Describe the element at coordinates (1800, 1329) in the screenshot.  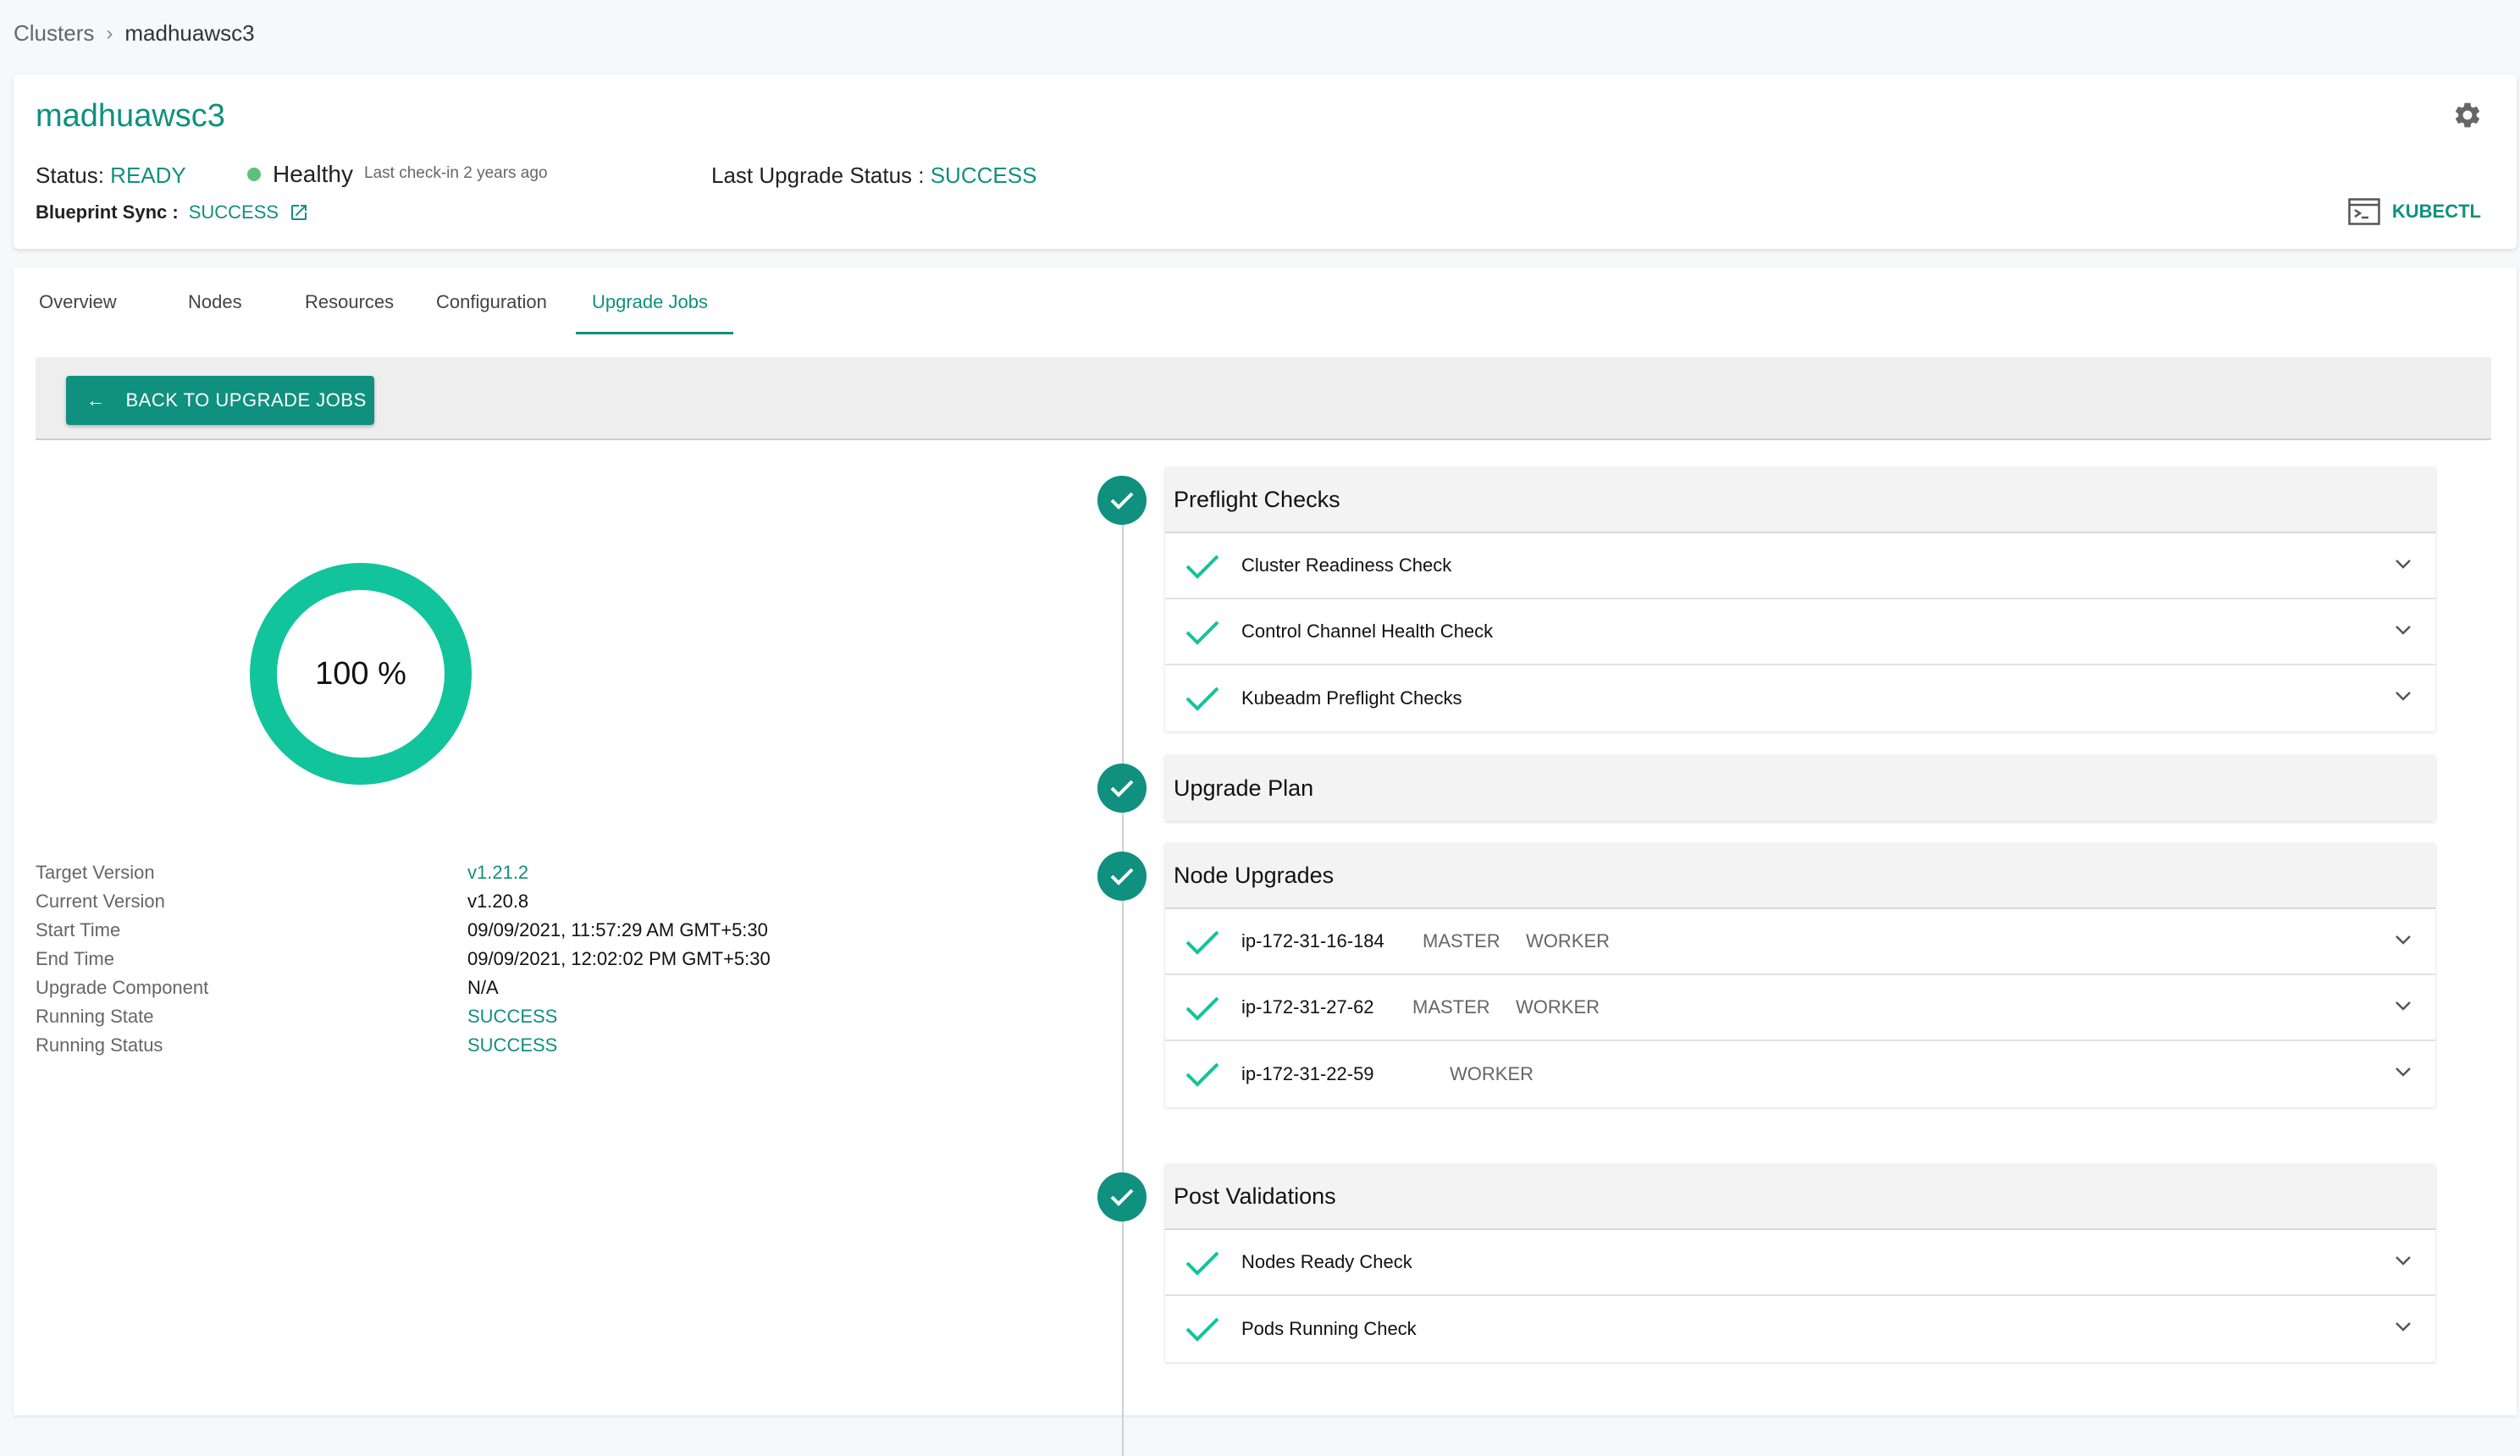
I see `list-item: Pods Running Check` at that location.